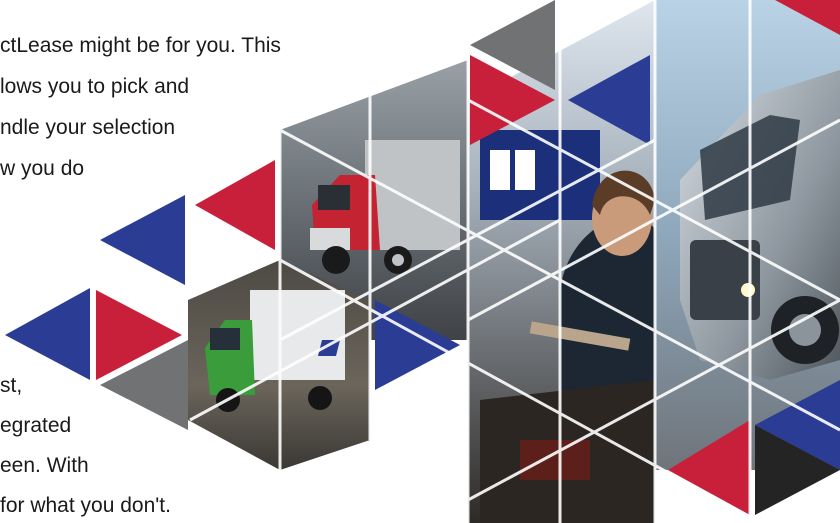 The image size is (840, 523). I want to click on triangle-red, so click(235, 205).